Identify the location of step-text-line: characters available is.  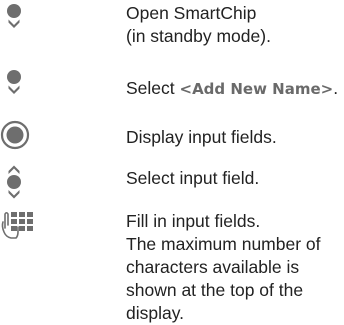
(213, 267).